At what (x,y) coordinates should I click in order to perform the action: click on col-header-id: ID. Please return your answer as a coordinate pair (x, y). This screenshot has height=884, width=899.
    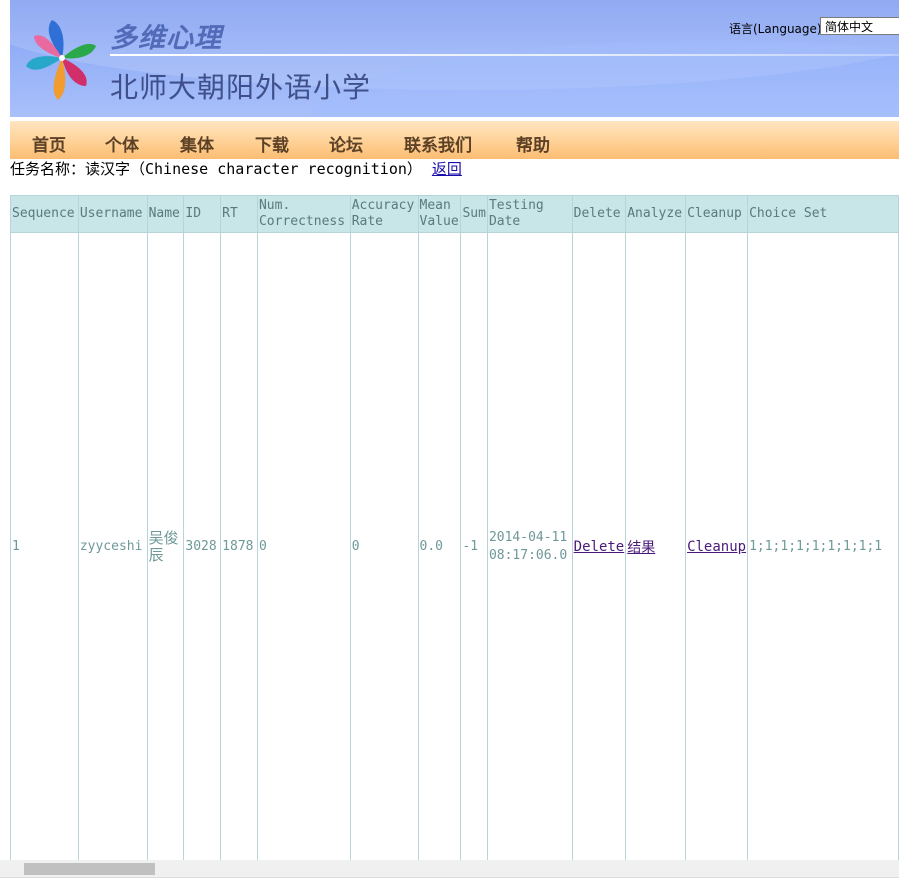
    Looking at the image, I should click on (202, 214).